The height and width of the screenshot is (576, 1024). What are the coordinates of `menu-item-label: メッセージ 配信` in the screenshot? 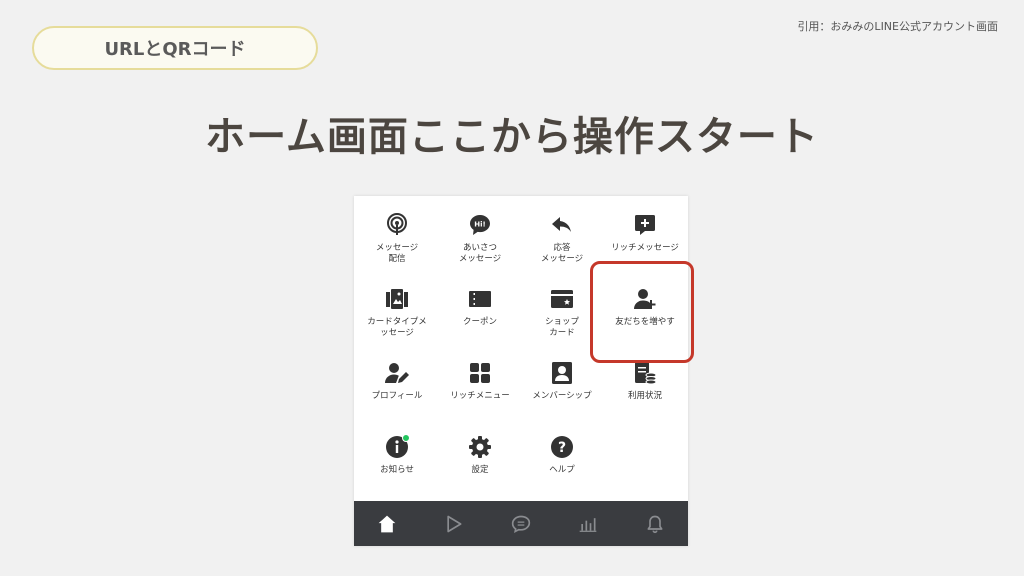 It's located at (397, 253).